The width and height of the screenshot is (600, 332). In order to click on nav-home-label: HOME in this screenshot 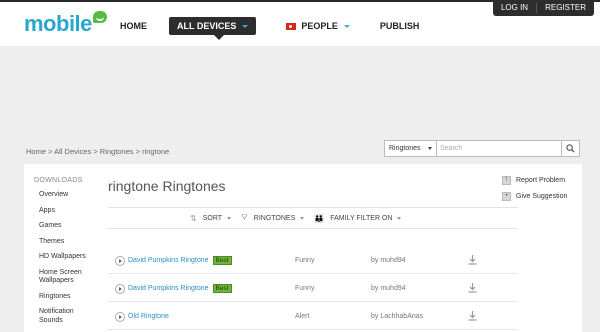, I will do `click(133, 26)`.